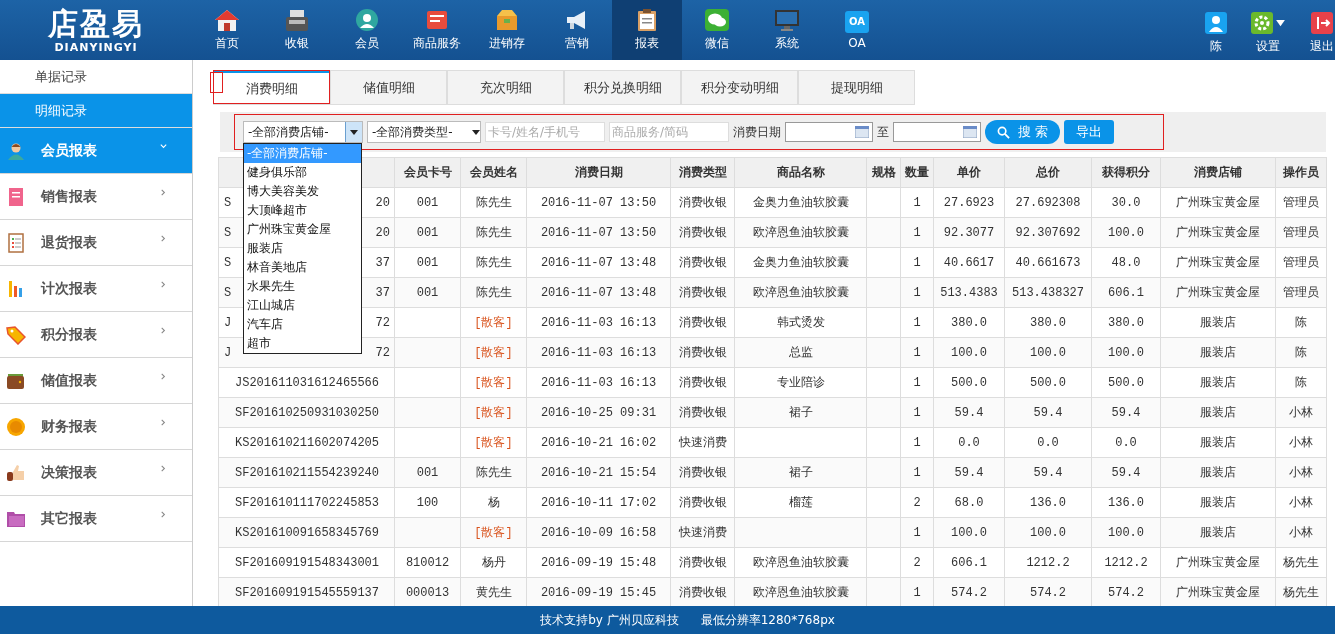 Image resolution: width=1335 pixels, height=634 pixels. What do you see at coordinates (1301, 172) in the screenshot?
I see `column-header: 操作员` at bounding box center [1301, 172].